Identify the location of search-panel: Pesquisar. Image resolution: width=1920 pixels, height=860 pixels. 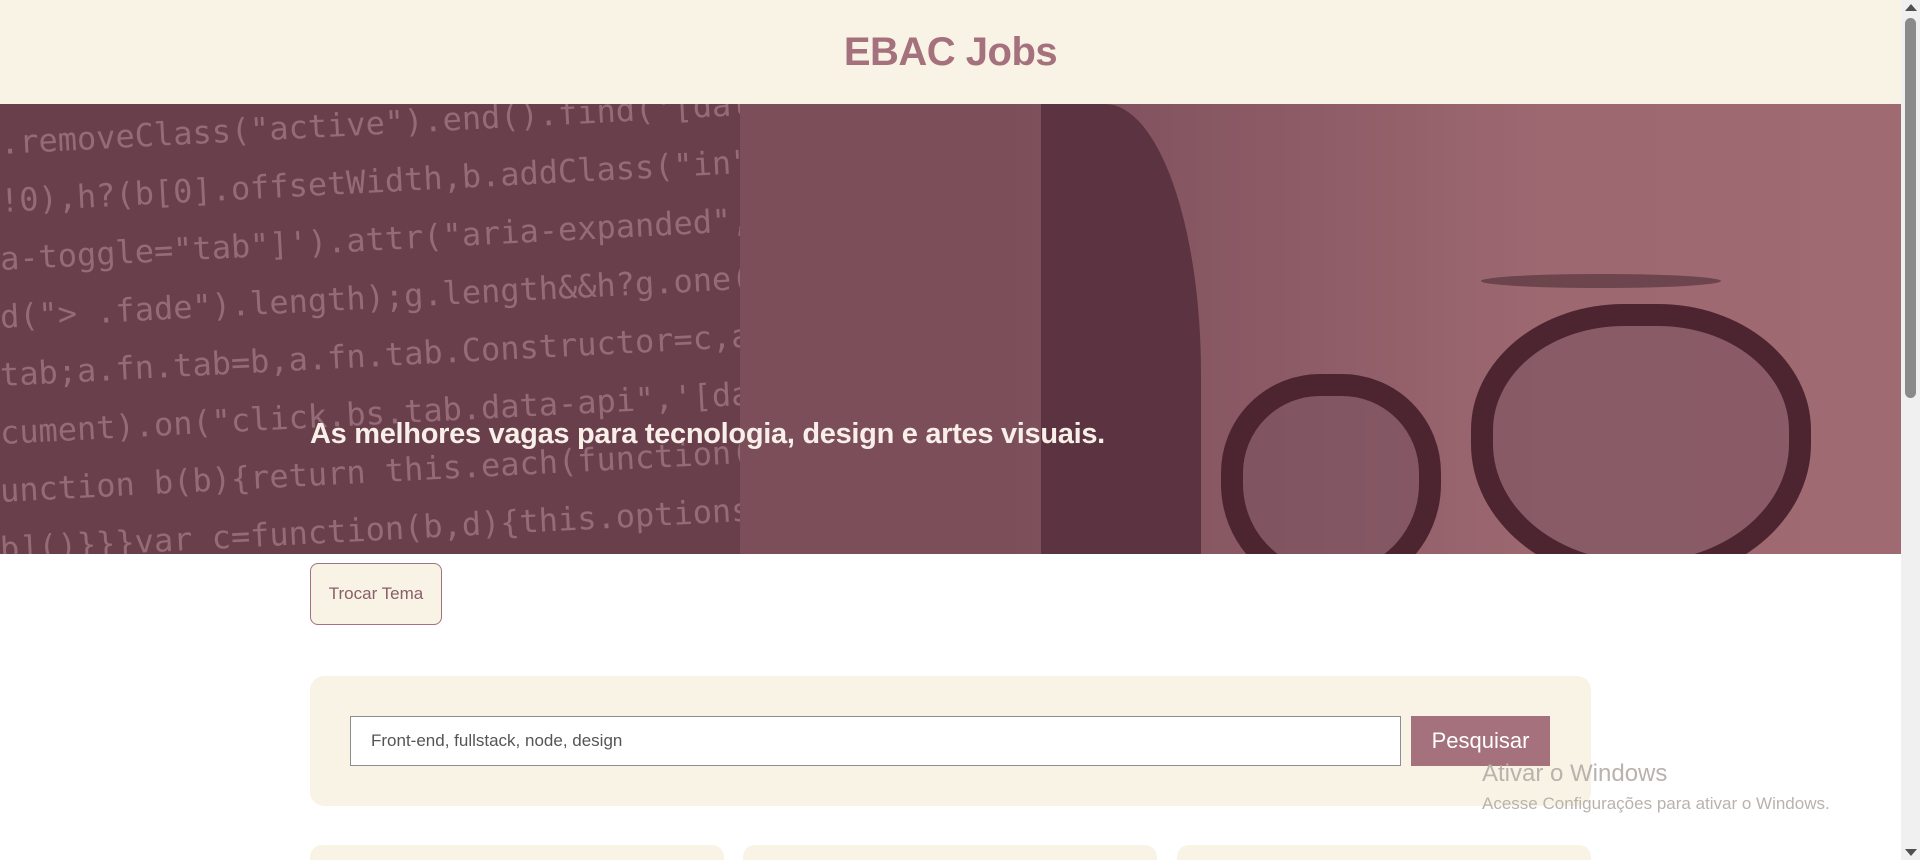
(950, 741).